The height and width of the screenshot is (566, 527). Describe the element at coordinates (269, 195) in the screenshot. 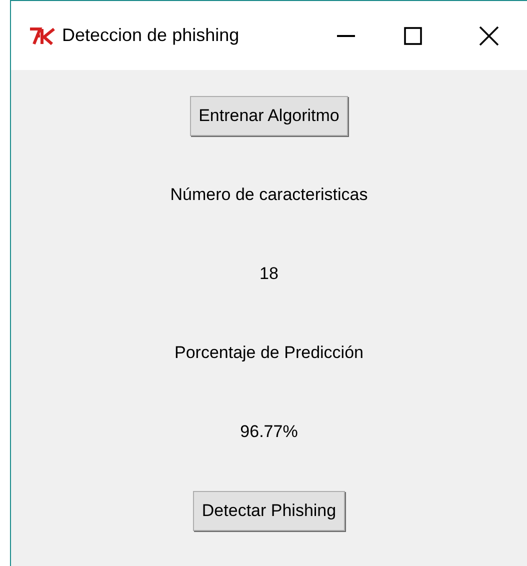

I see `info-label: Número de caracteristicas` at that location.